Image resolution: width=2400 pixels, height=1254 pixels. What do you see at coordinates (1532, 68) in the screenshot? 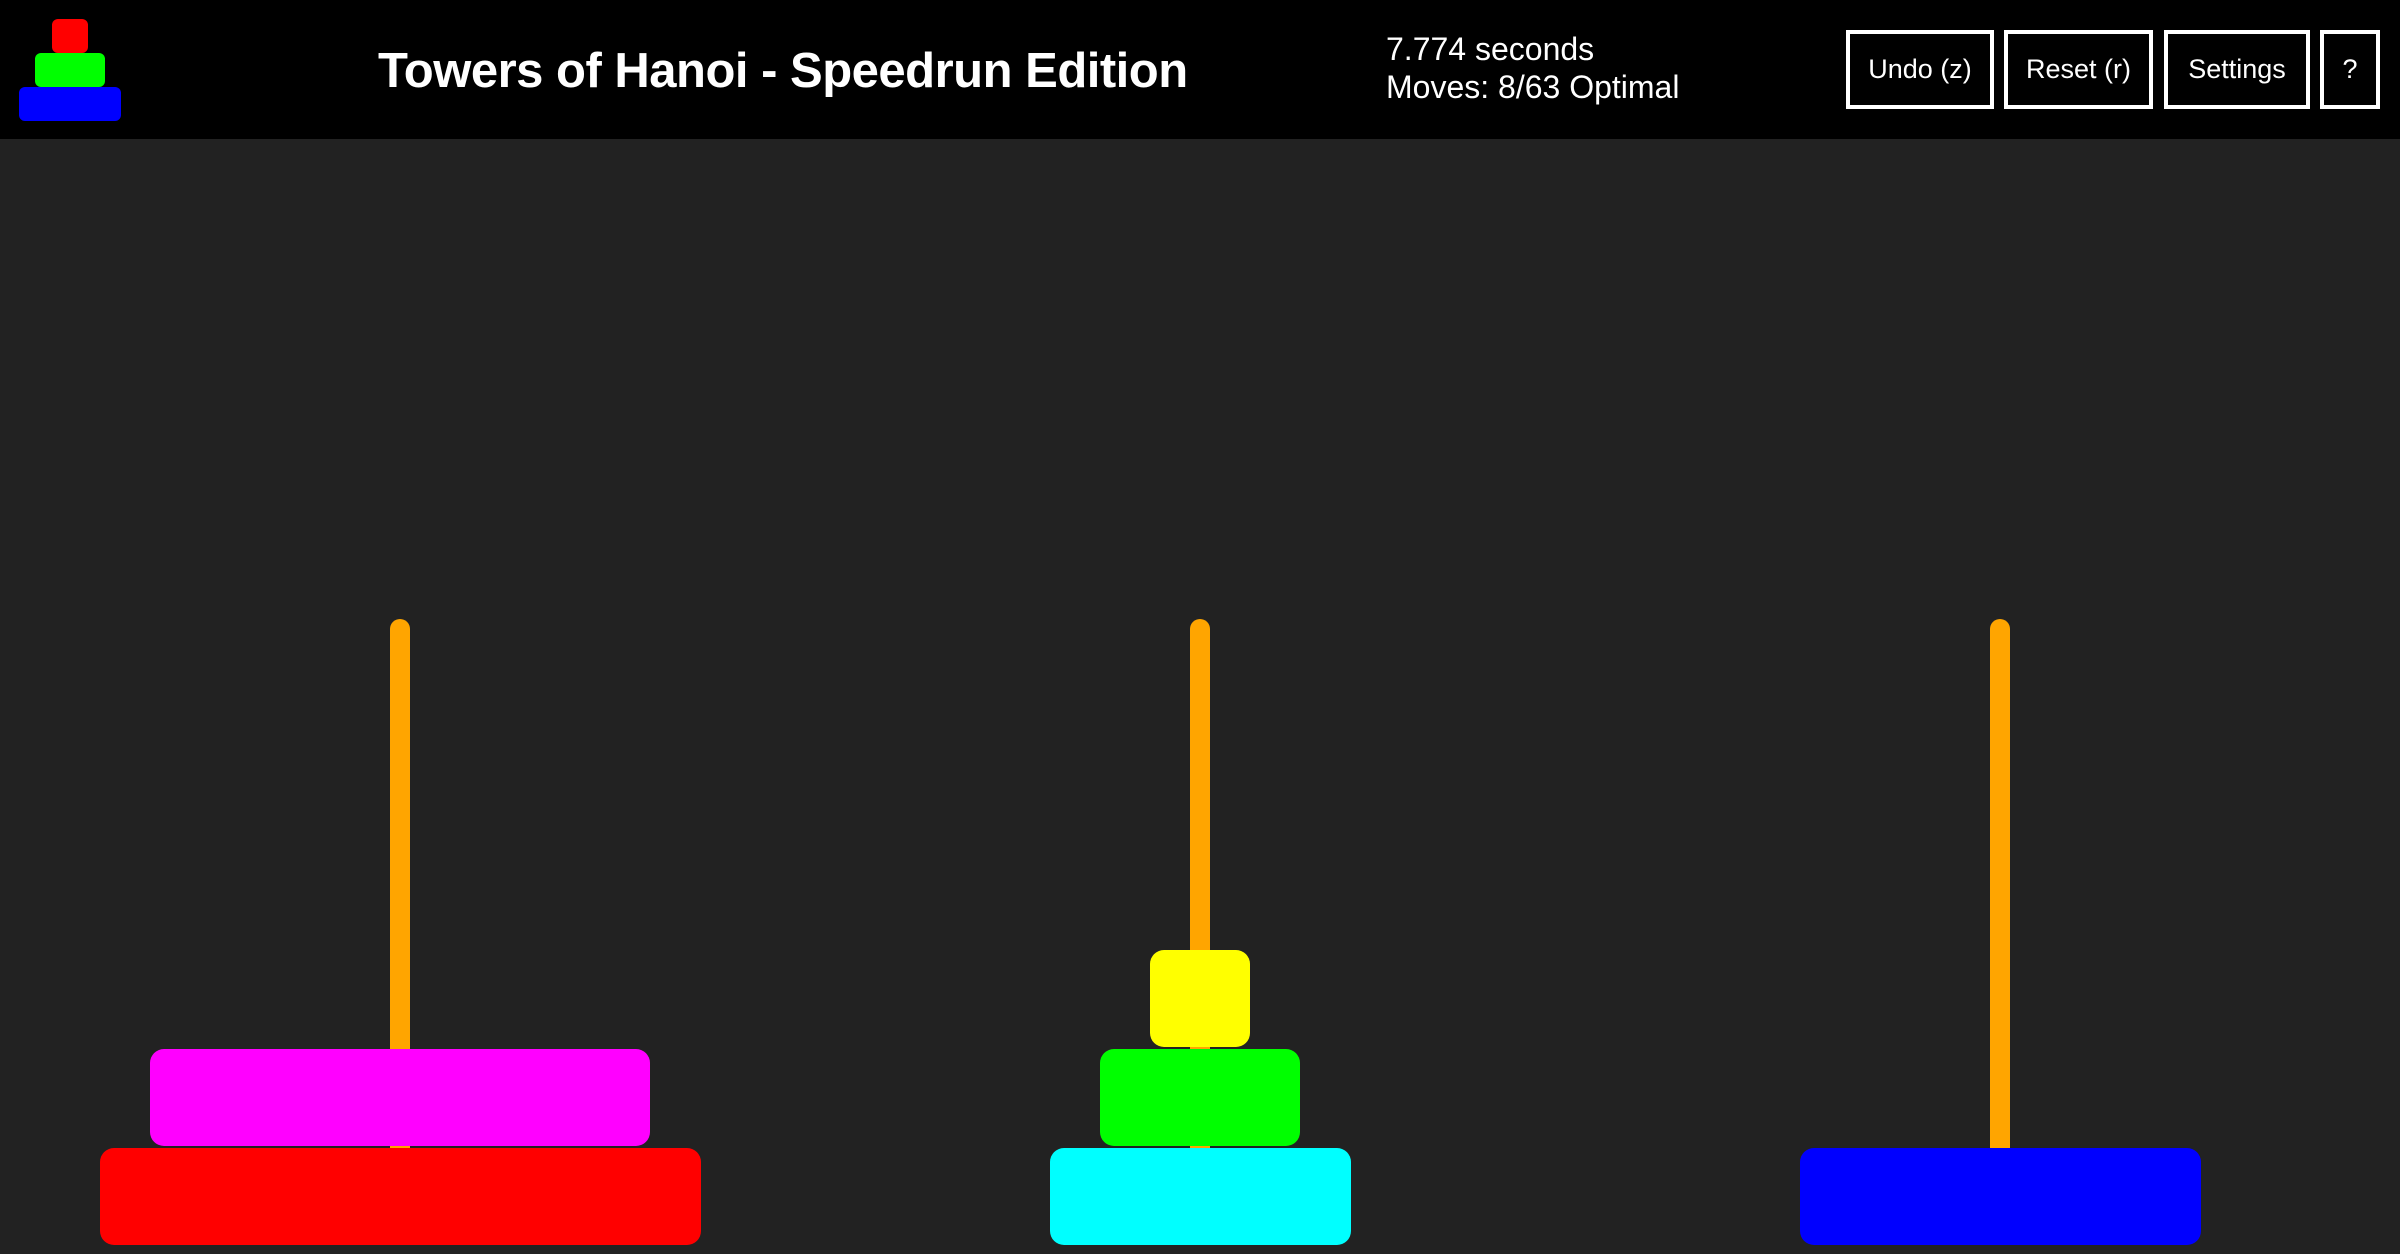
I see `stats-panel: 7.774 seconds Moves: 8/63 Optimal` at bounding box center [1532, 68].